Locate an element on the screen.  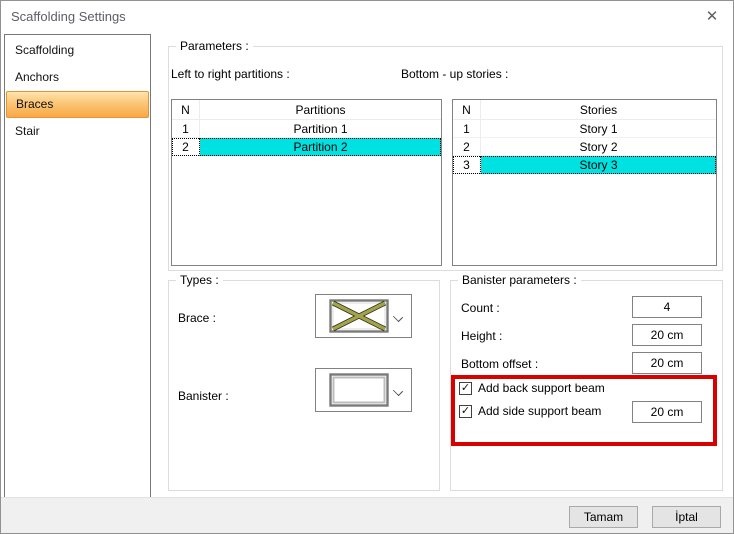
count-field is located at coordinates (667, 307).